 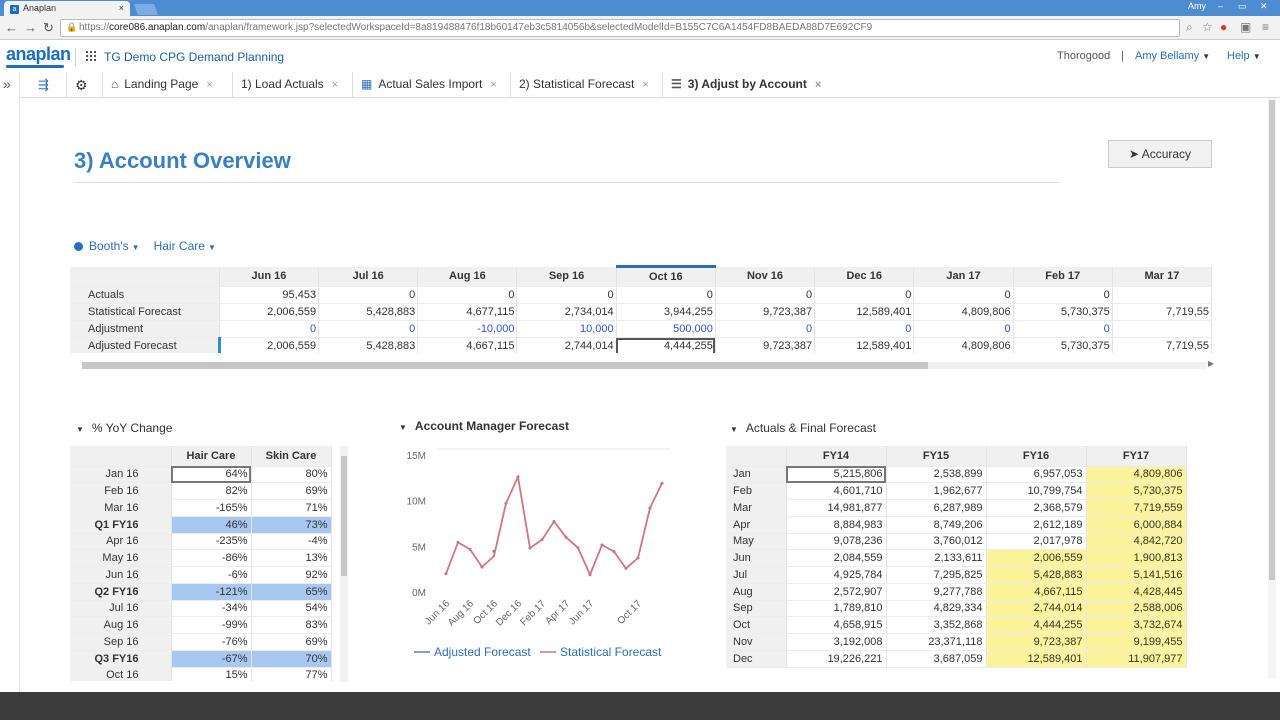 I want to click on af-cell: 3,352,868, so click(x=936, y=625).